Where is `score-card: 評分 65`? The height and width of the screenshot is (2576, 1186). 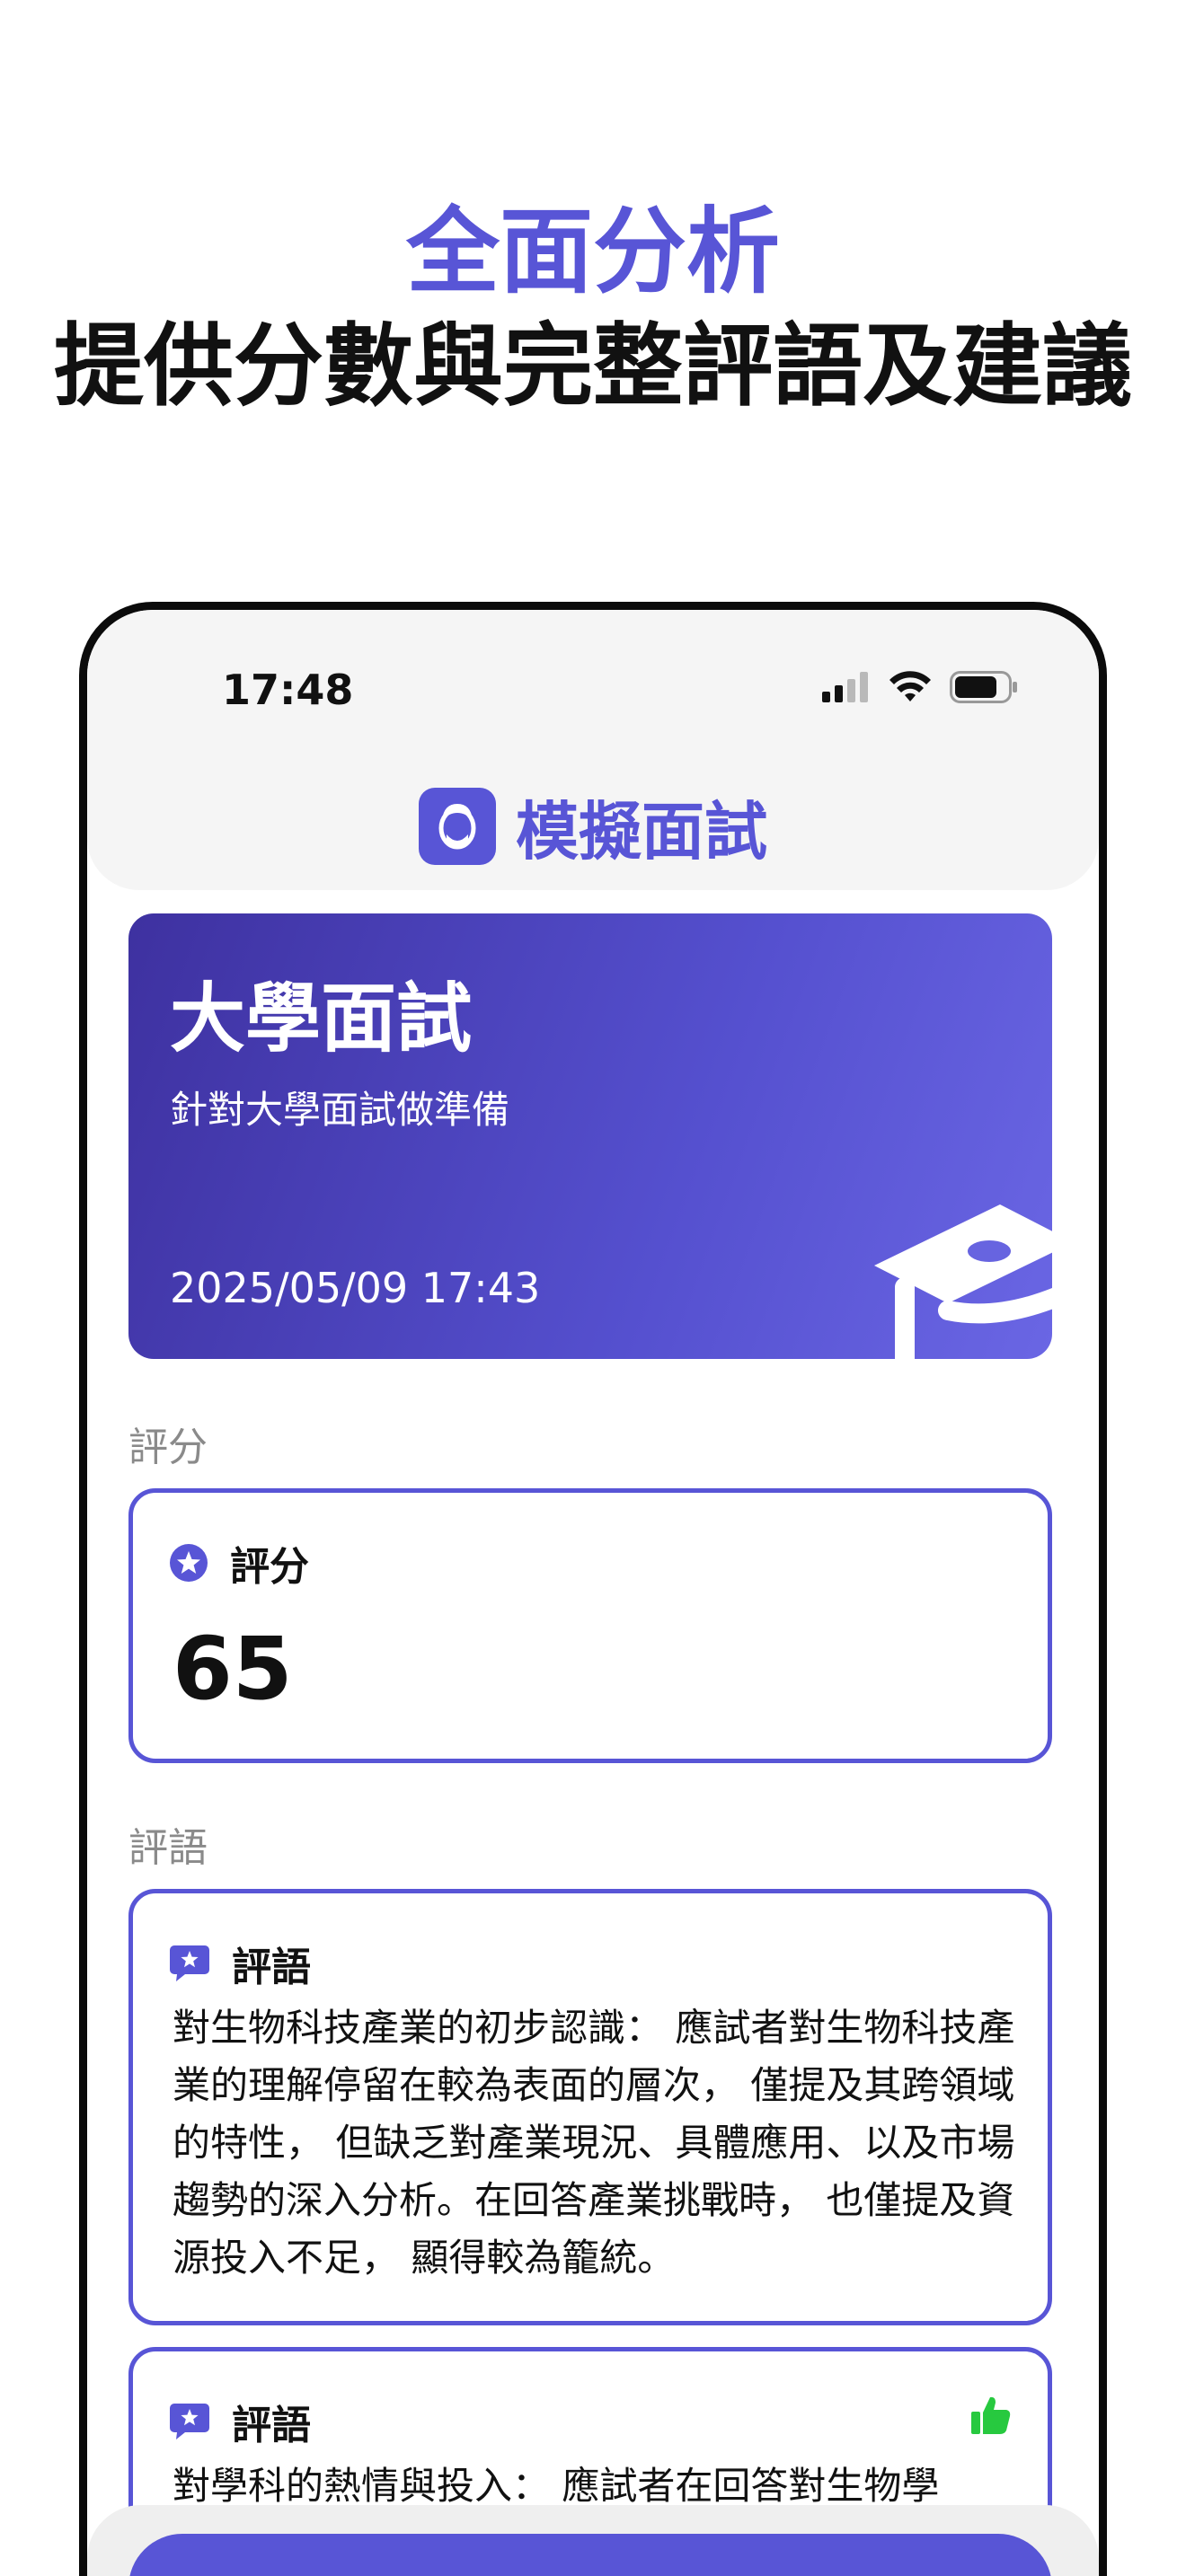
score-card: 評分 65 is located at coordinates (590, 1625).